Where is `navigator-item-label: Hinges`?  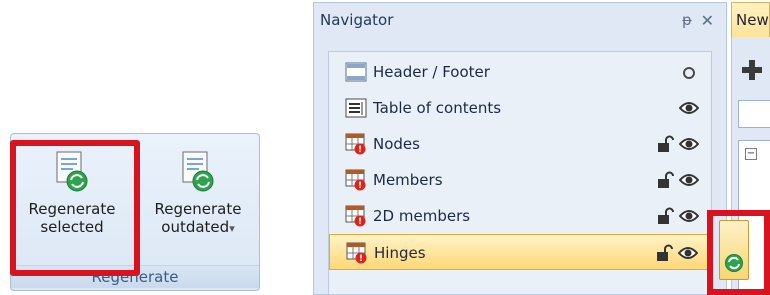 navigator-item-label: Hinges is located at coordinates (400, 253).